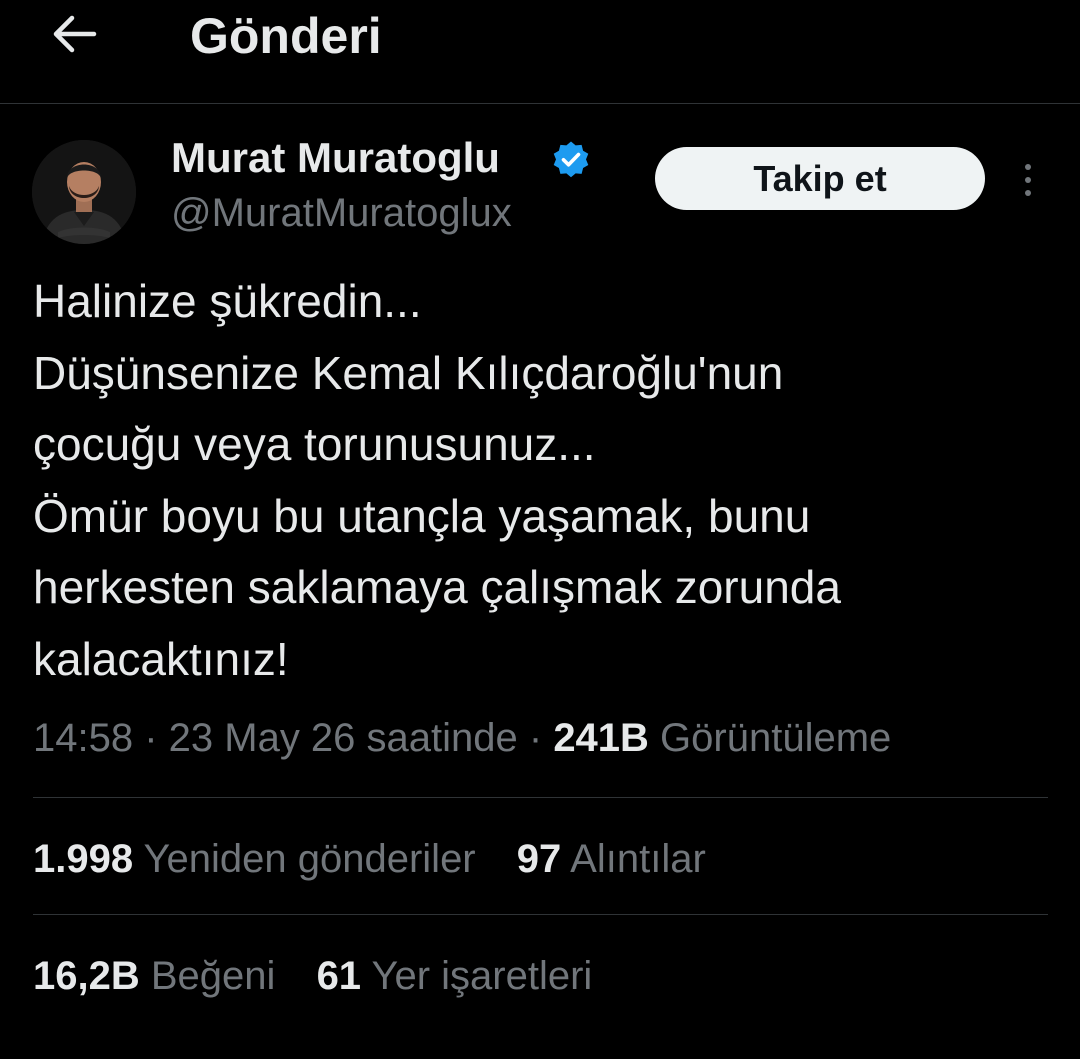 This screenshot has width=1080, height=1059. I want to click on likes-count: 16,2B, so click(86, 976).